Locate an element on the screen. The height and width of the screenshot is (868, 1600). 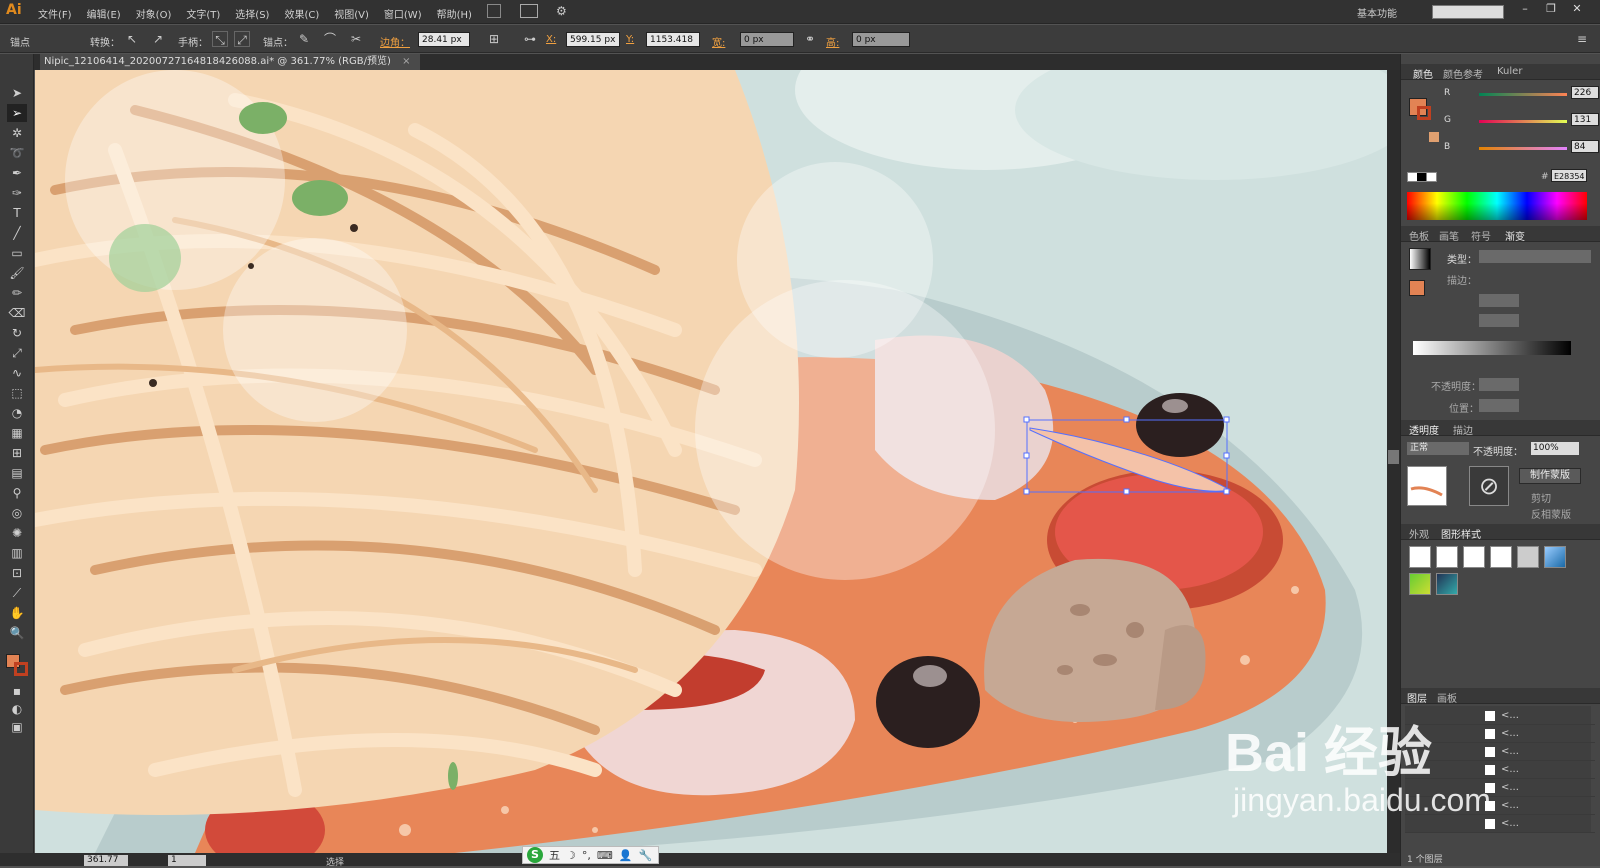
bridge-icon is located at coordinates (494, 11).